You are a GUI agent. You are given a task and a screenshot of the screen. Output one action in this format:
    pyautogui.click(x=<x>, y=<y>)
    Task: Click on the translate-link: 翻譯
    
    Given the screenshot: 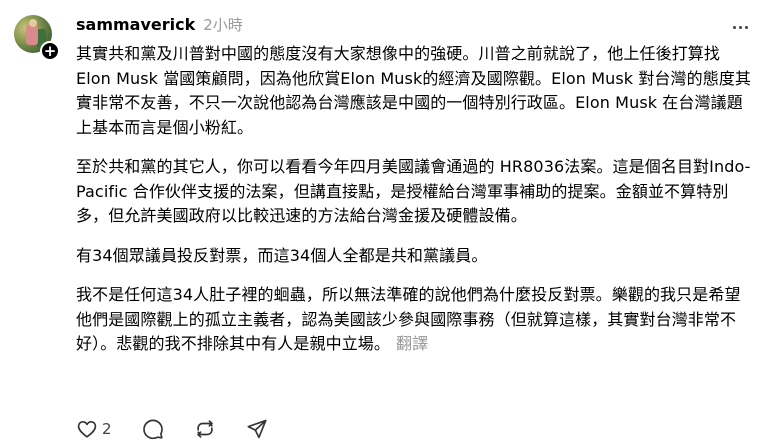 What is the action you would take?
    pyautogui.click(x=412, y=343)
    